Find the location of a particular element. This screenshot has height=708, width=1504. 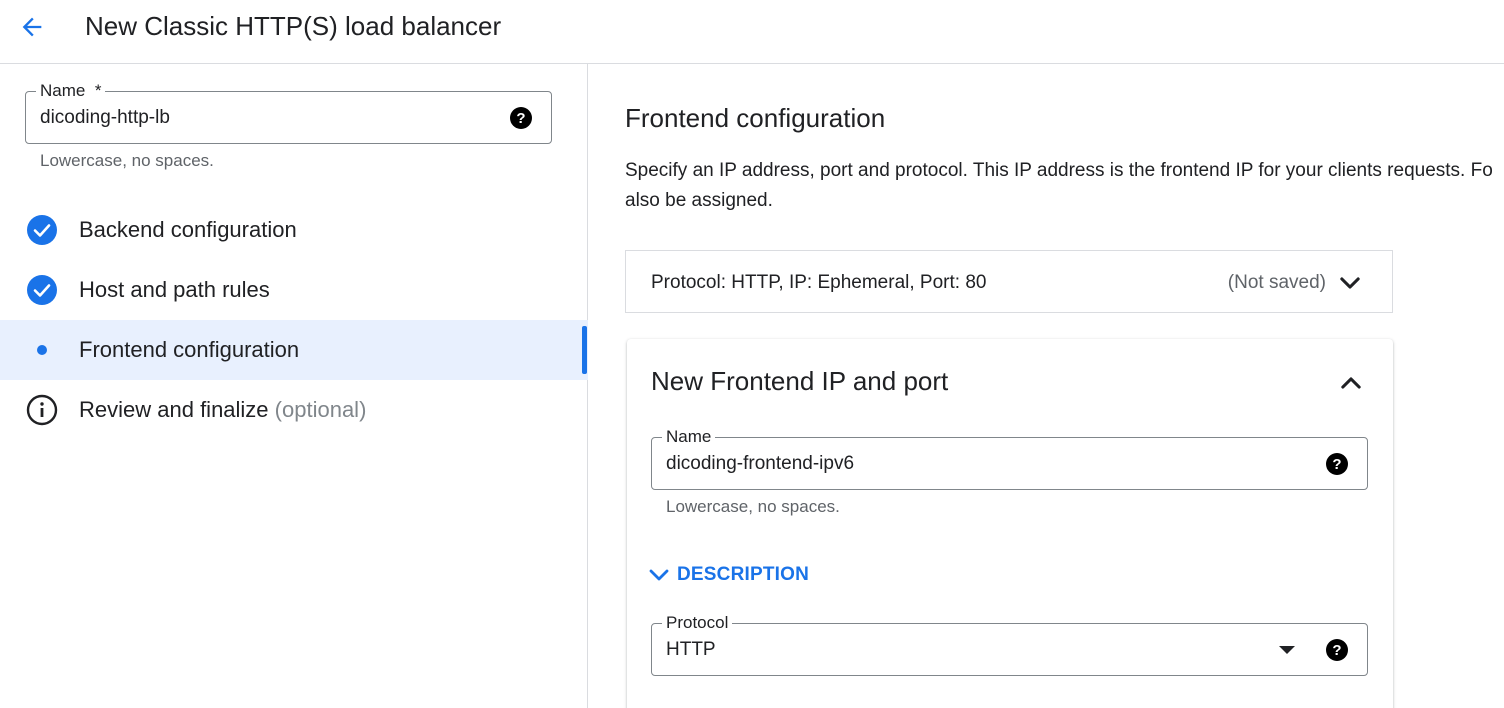

optional-tag: (optional) is located at coordinates (320, 409).